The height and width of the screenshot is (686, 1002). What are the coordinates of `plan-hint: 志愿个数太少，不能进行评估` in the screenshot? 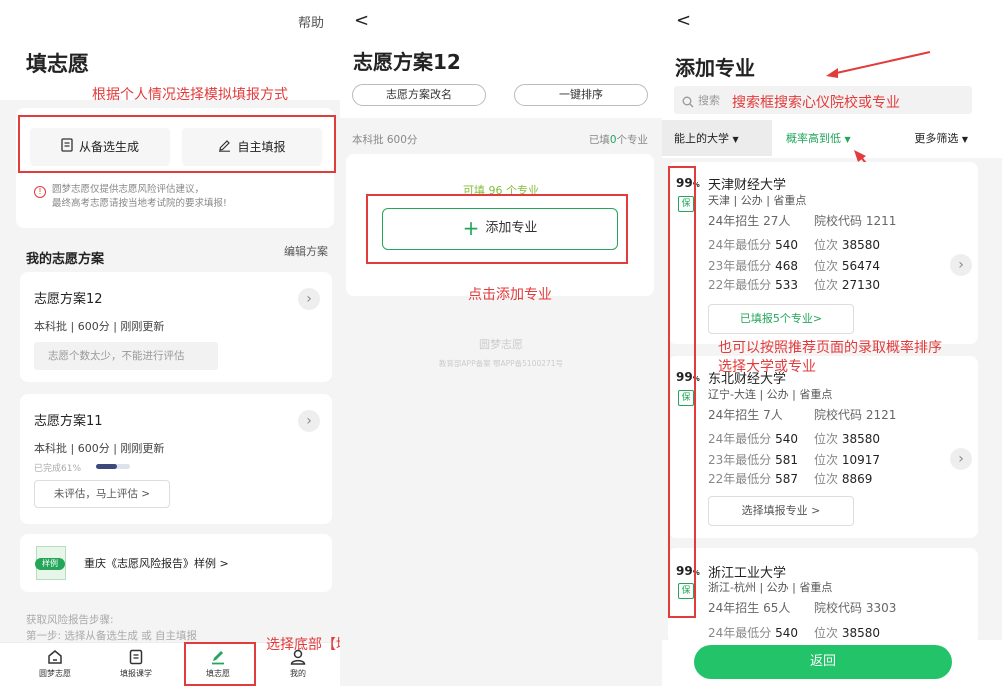 It's located at (126, 356).